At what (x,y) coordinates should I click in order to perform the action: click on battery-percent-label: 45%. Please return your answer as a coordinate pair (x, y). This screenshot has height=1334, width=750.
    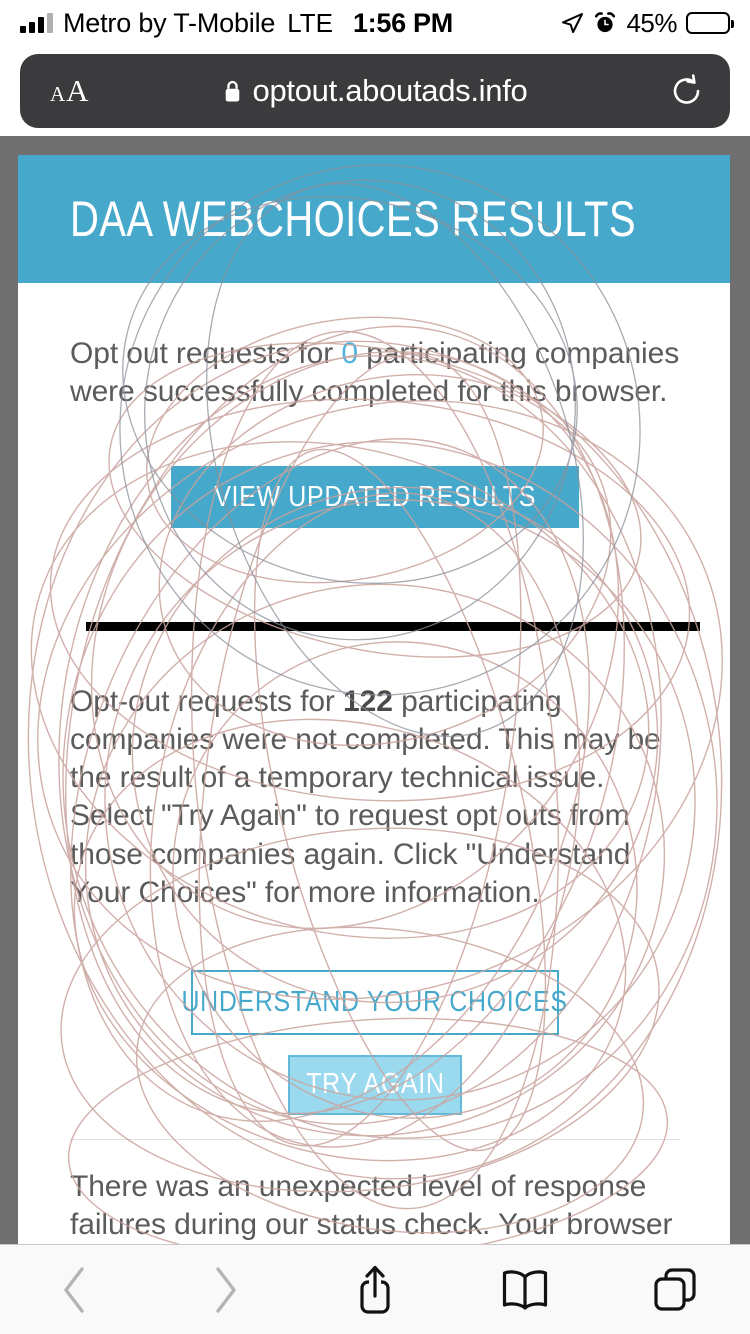
    Looking at the image, I should click on (651, 22).